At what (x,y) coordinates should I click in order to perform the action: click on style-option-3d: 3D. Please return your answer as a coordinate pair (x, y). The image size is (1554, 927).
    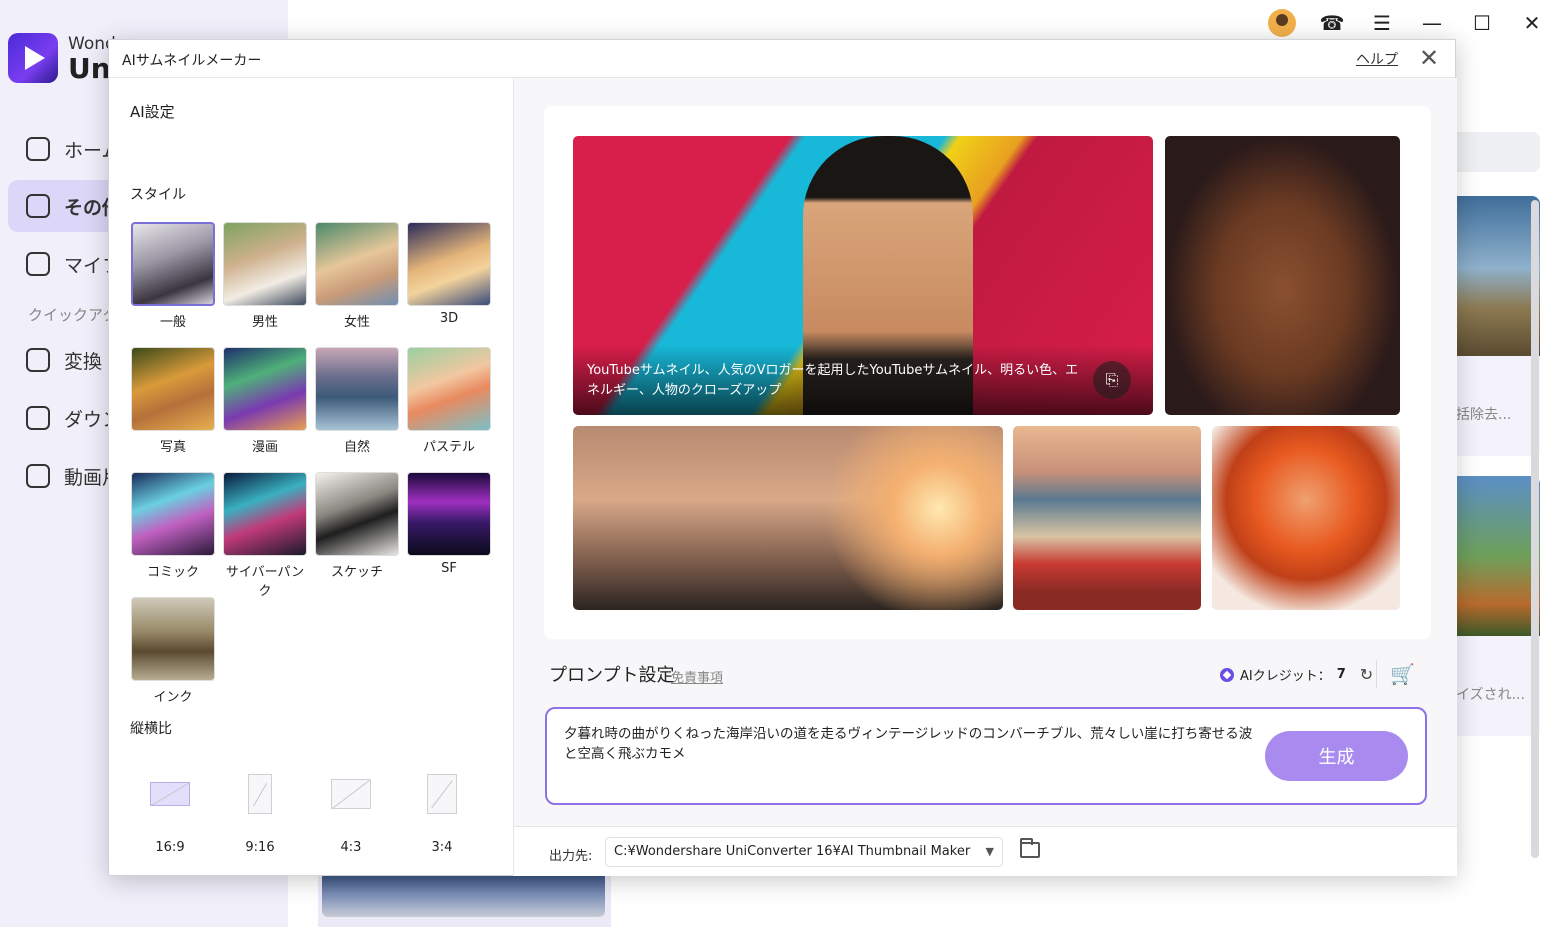
    Looking at the image, I should click on (449, 274).